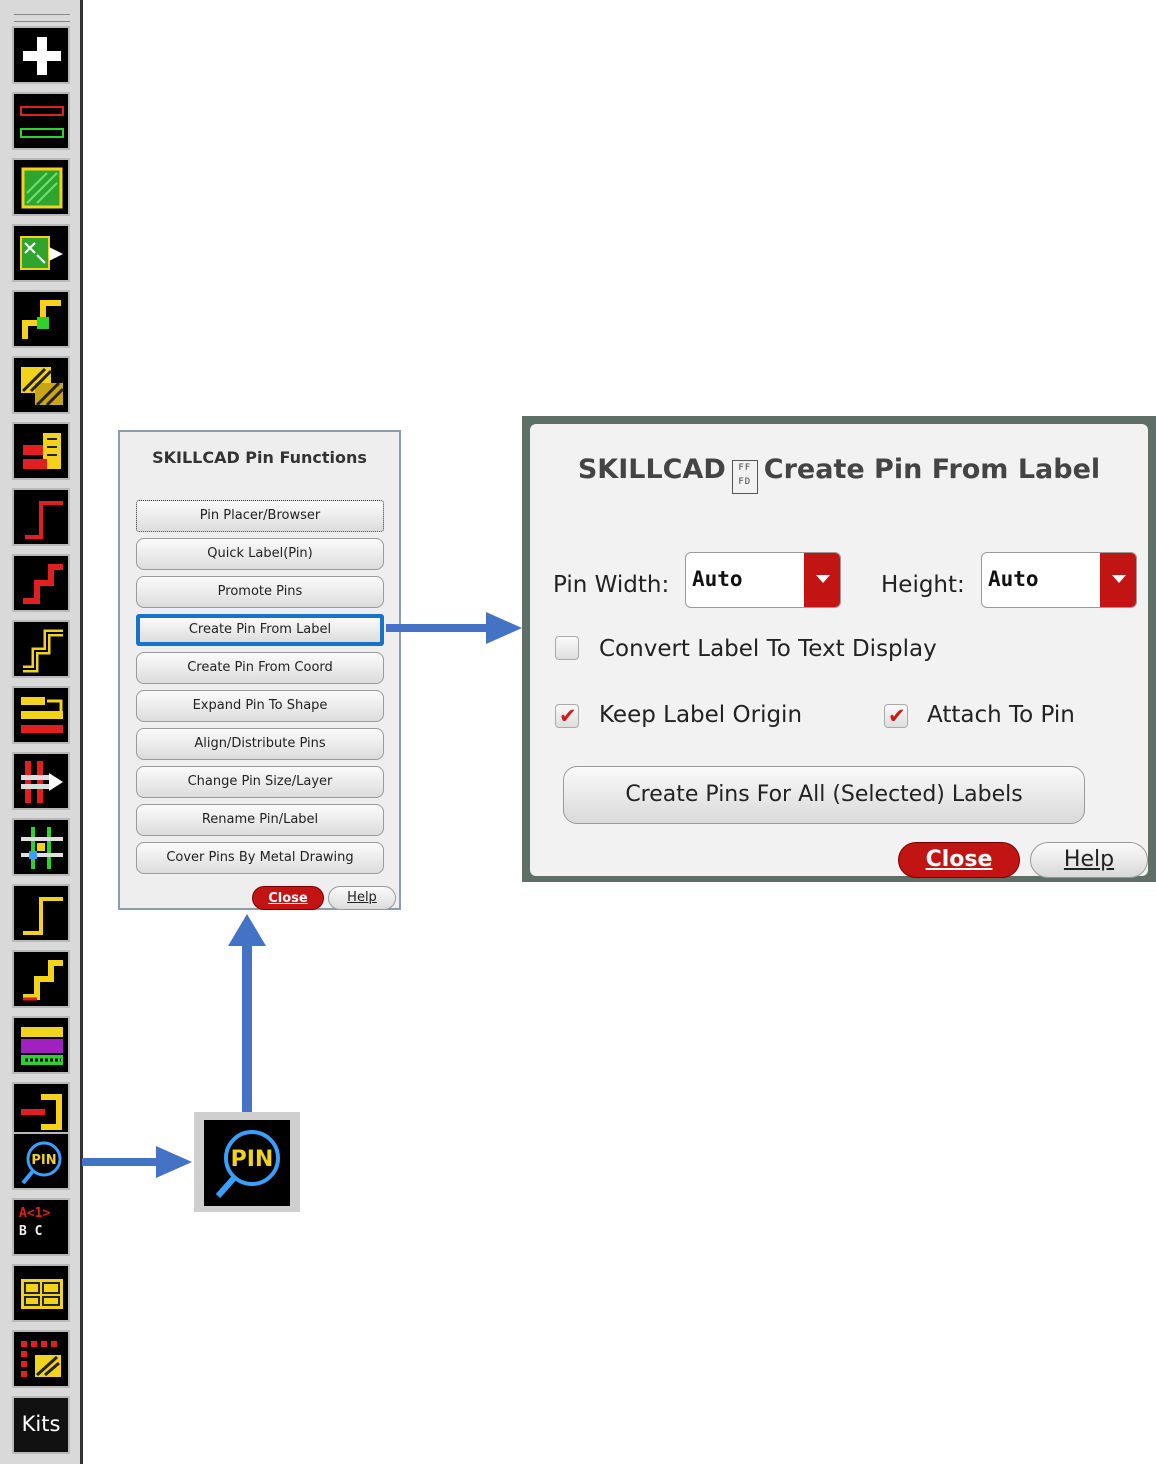 The image size is (1156, 1464). Describe the element at coordinates (247, 1029) in the screenshot. I see `arrow-to-menu-shaft` at that location.